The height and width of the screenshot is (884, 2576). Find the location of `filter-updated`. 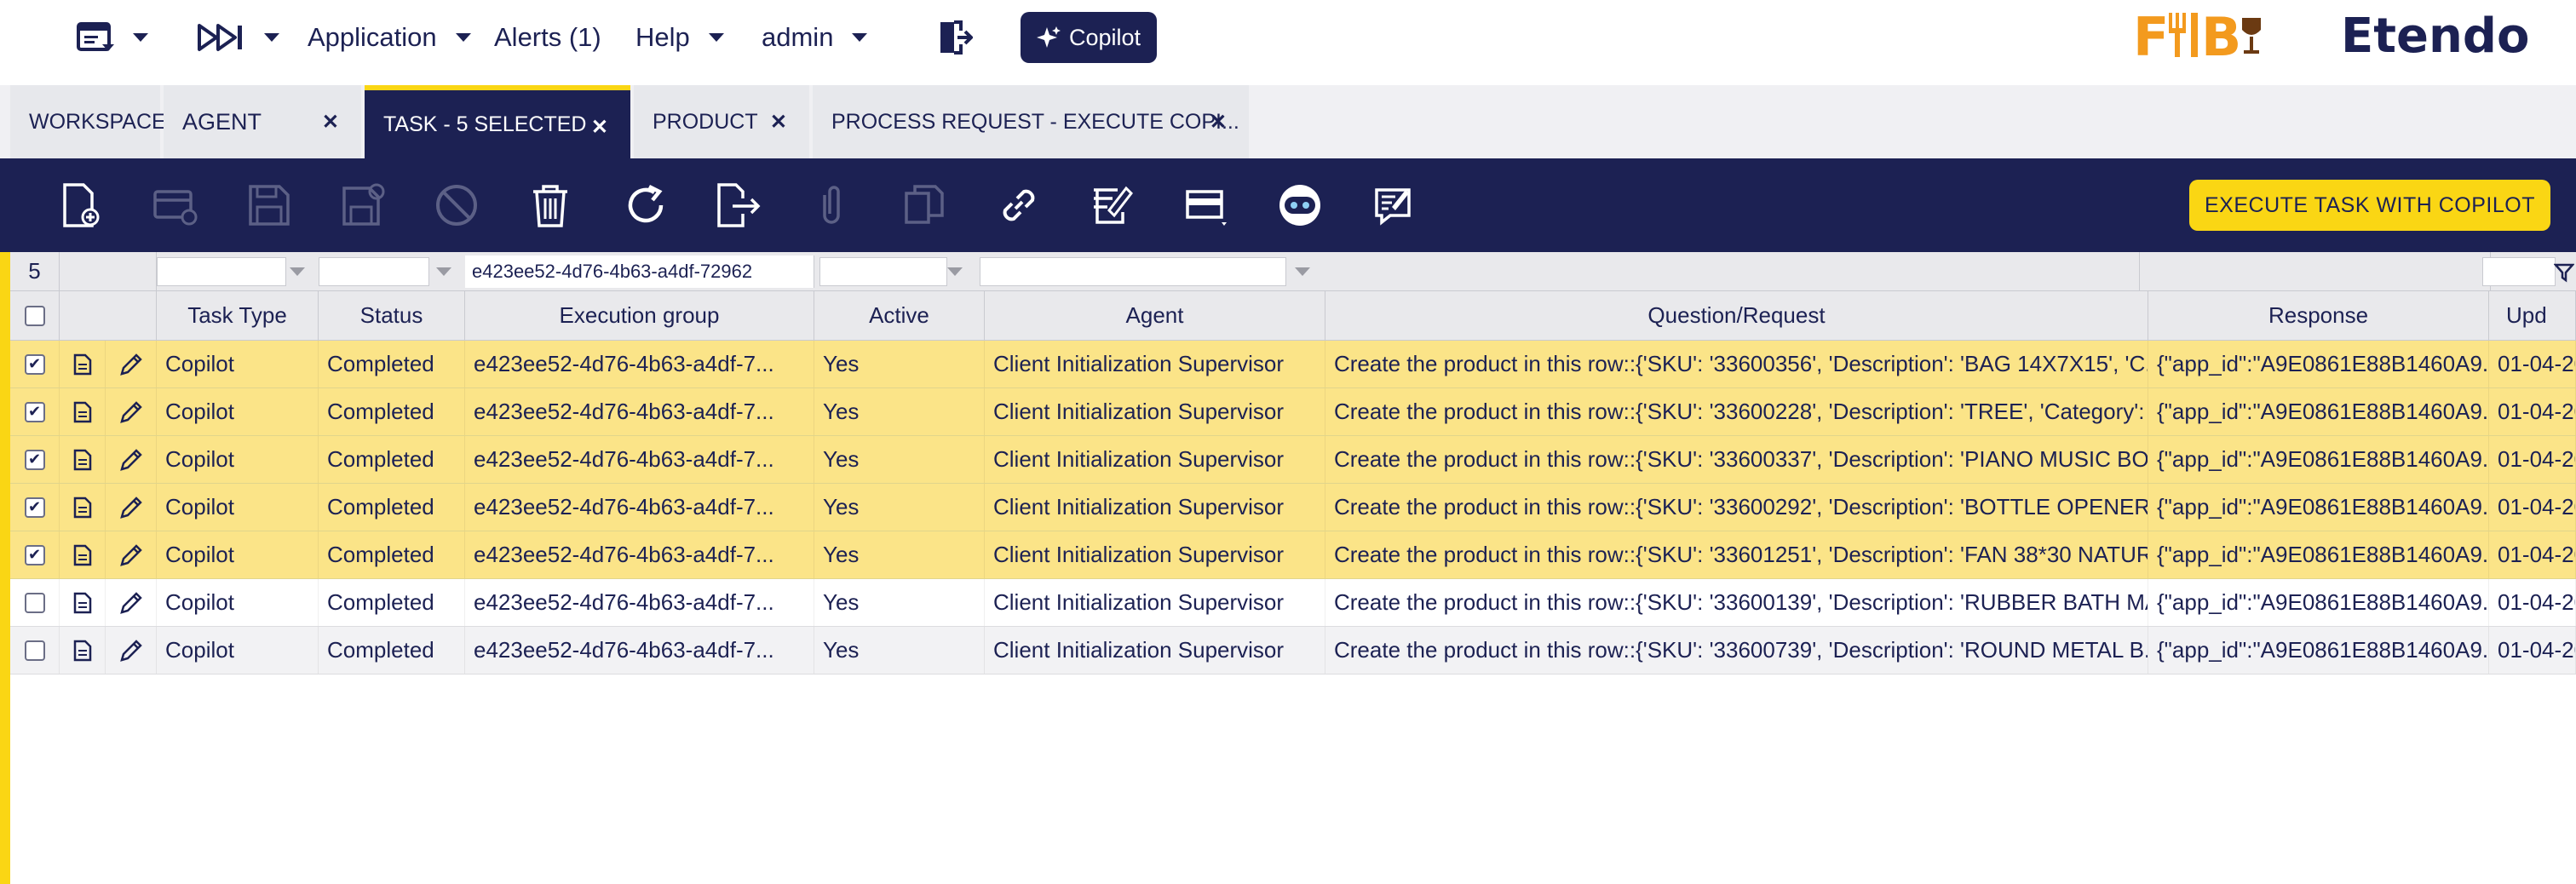

filter-updated is located at coordinates (2519, 271).